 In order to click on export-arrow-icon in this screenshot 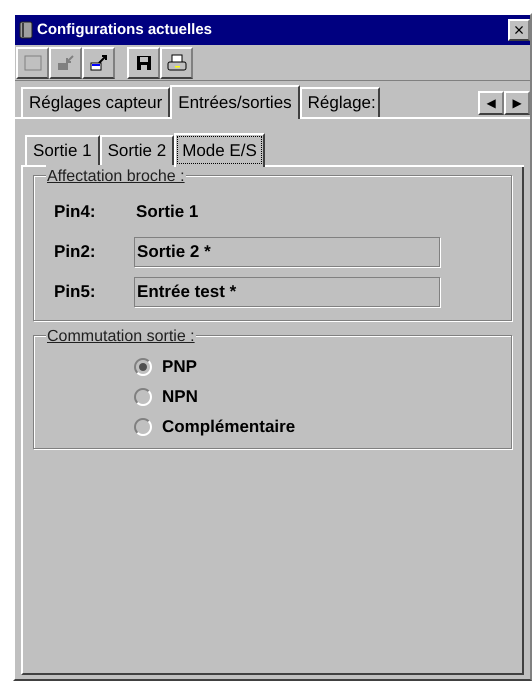, I will do `click(99, 63)`.